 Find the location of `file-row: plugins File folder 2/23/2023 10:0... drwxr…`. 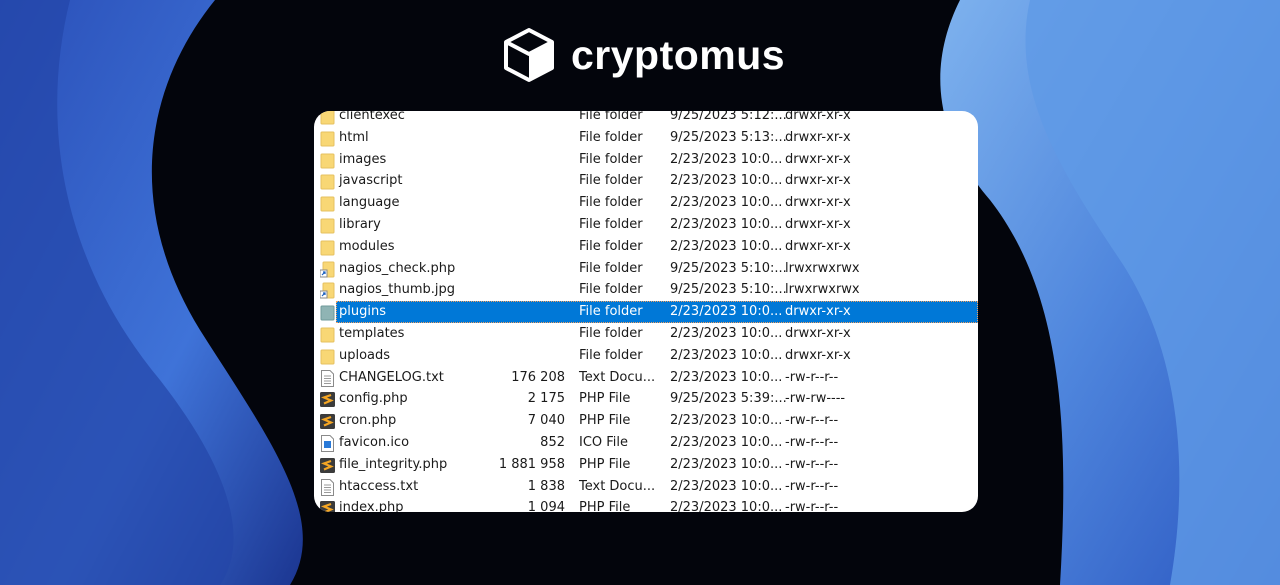

file-row: plugins File folder 2/23/2023 10:0... drwxr… is located at coordinates (646, 312).